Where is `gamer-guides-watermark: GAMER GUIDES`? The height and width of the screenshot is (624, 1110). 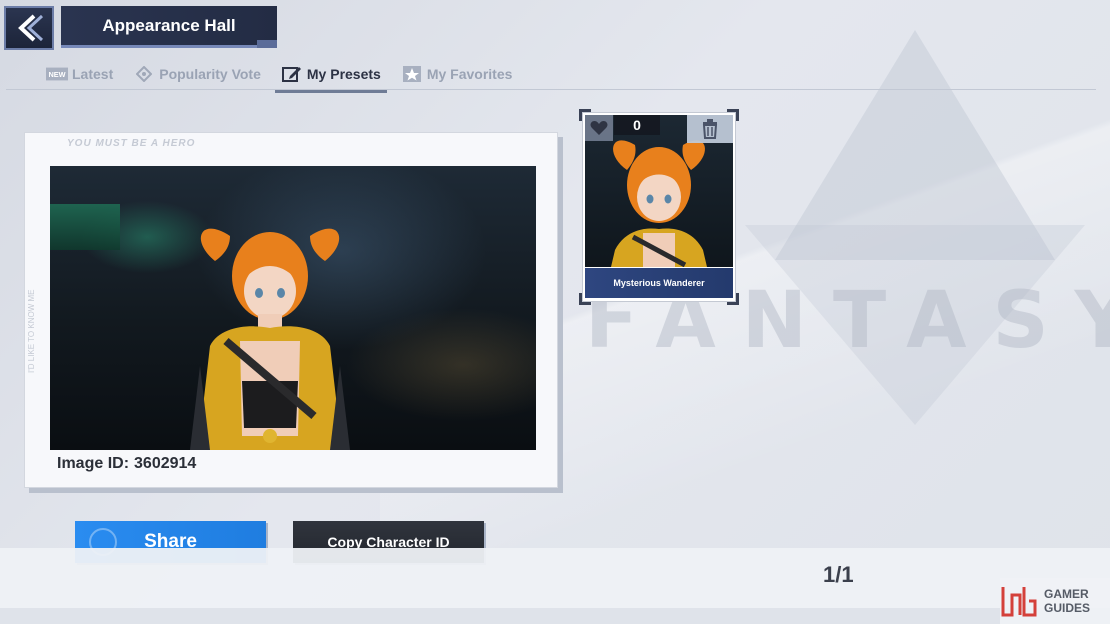 gamer-guides-watermark: GAMER GUIDES is located at coordinates (1055, 601).